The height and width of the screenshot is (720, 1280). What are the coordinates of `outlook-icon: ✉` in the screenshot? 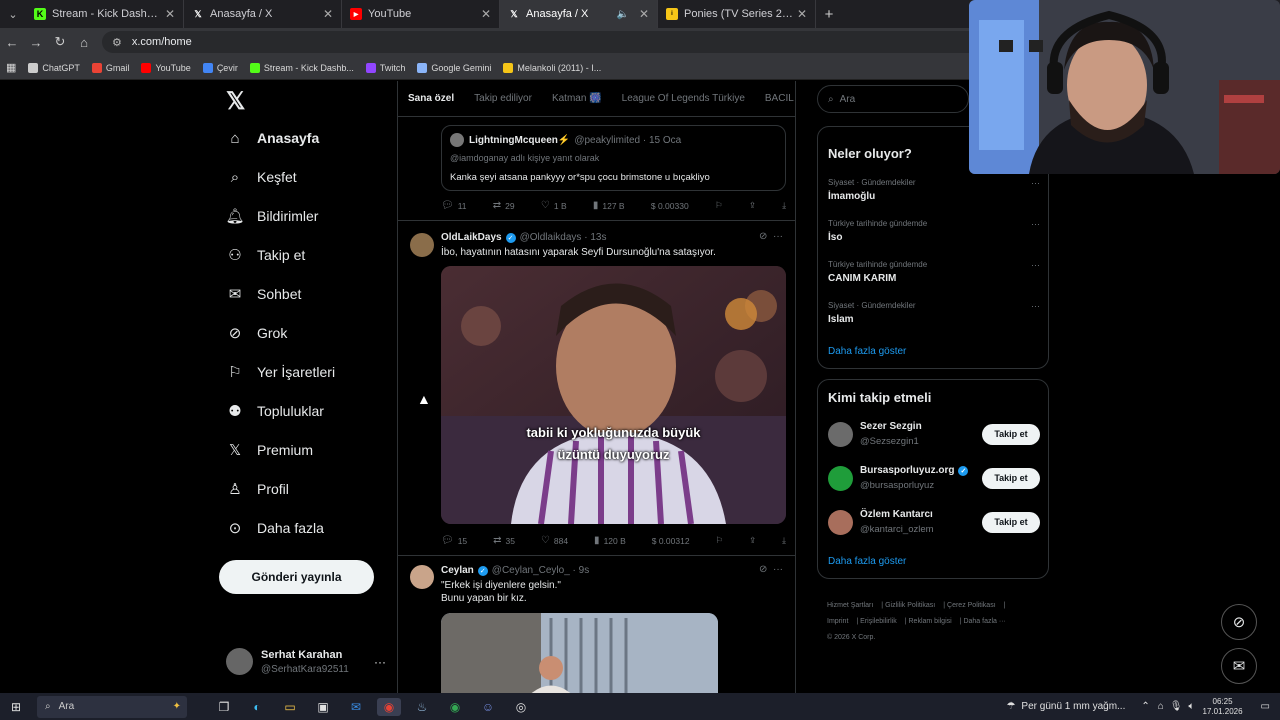 It's located at (356, 707).